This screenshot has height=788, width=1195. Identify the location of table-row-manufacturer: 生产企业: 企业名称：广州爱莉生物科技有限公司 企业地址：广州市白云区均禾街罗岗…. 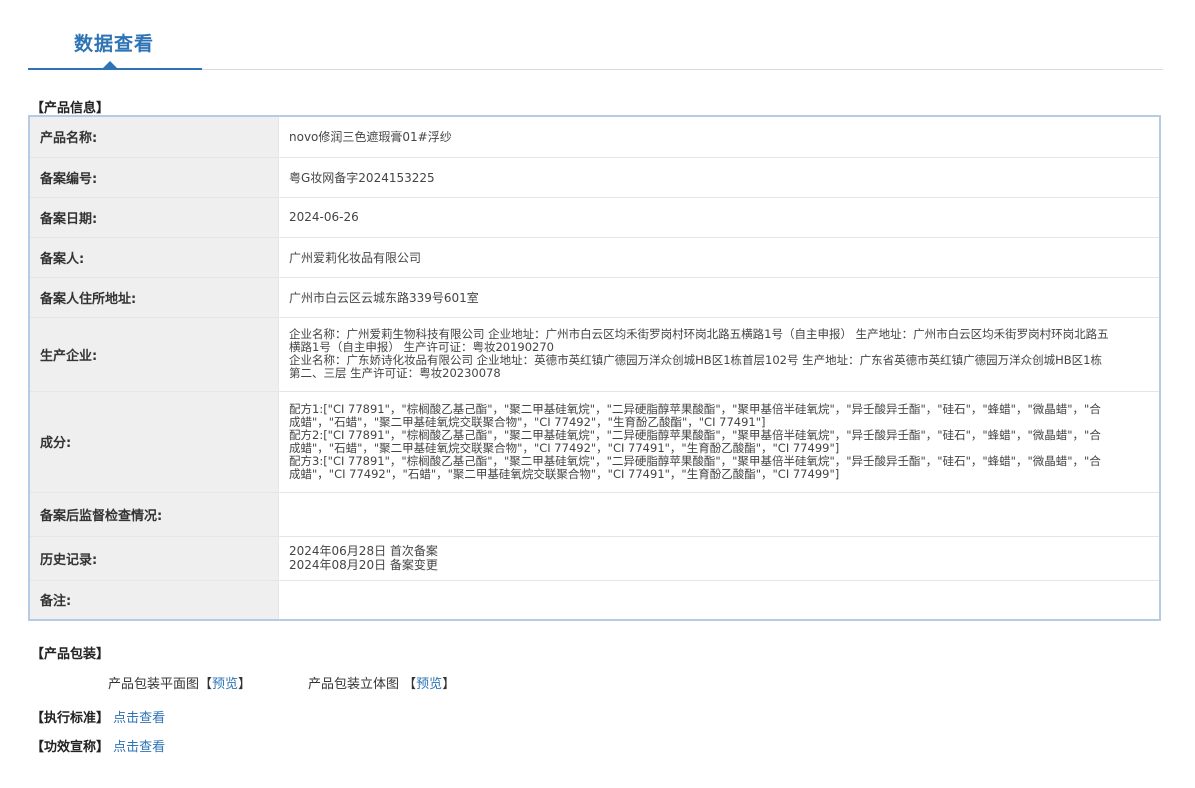
(594, 354).